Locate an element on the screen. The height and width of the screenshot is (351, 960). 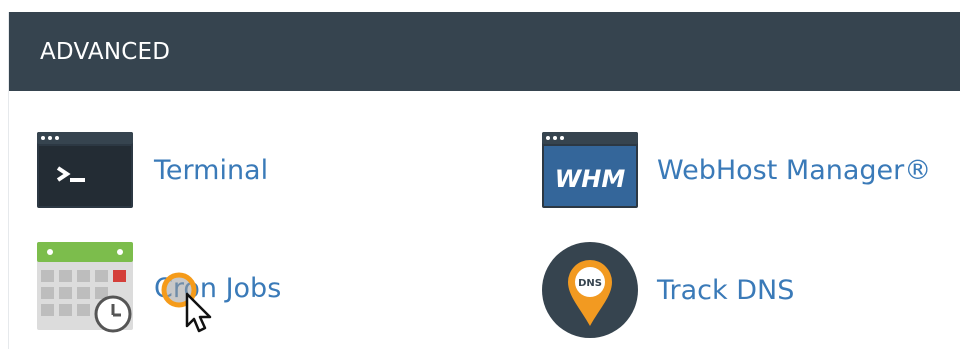
item-track-dns: DNS Track DNS is located at coordinates (668, 290).